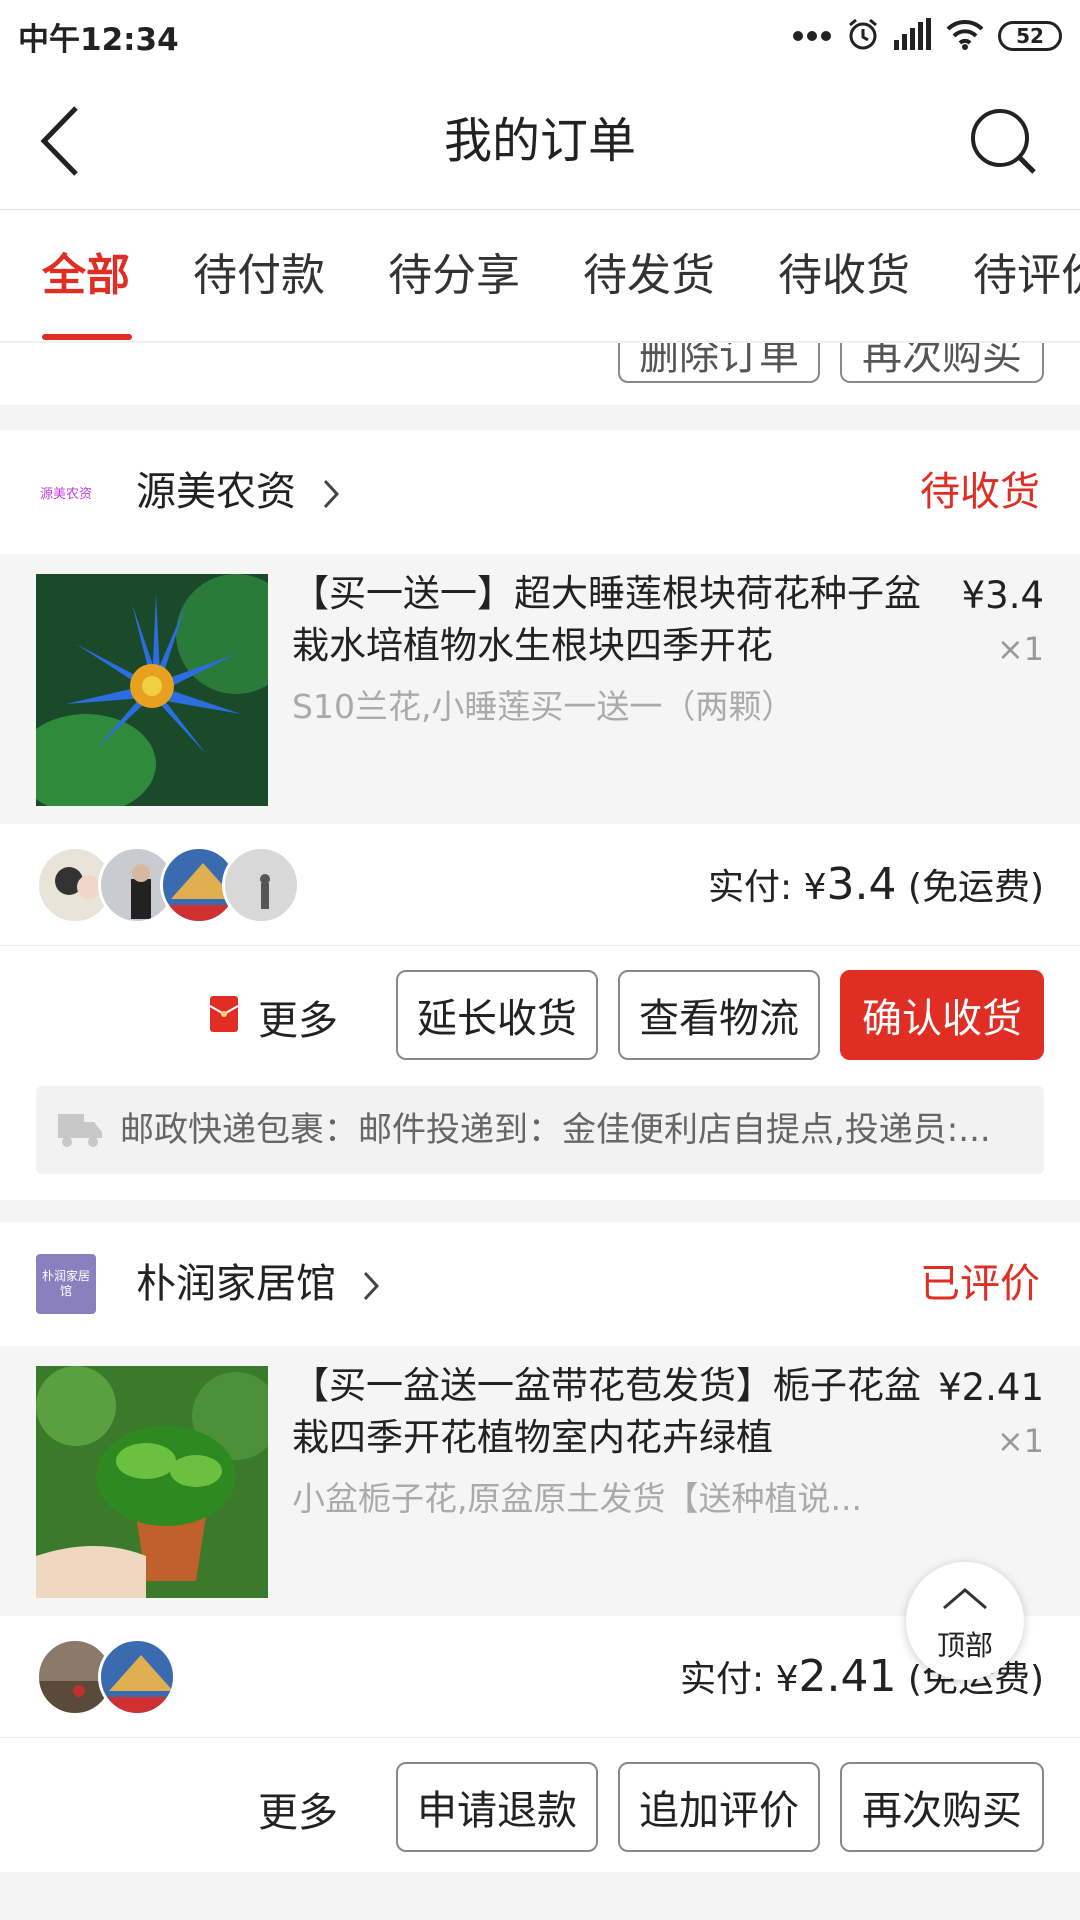 The width and height of the screenshot is (1080, 1920). I want to click on add-review-button: 追加评价, so click(719, 1807).